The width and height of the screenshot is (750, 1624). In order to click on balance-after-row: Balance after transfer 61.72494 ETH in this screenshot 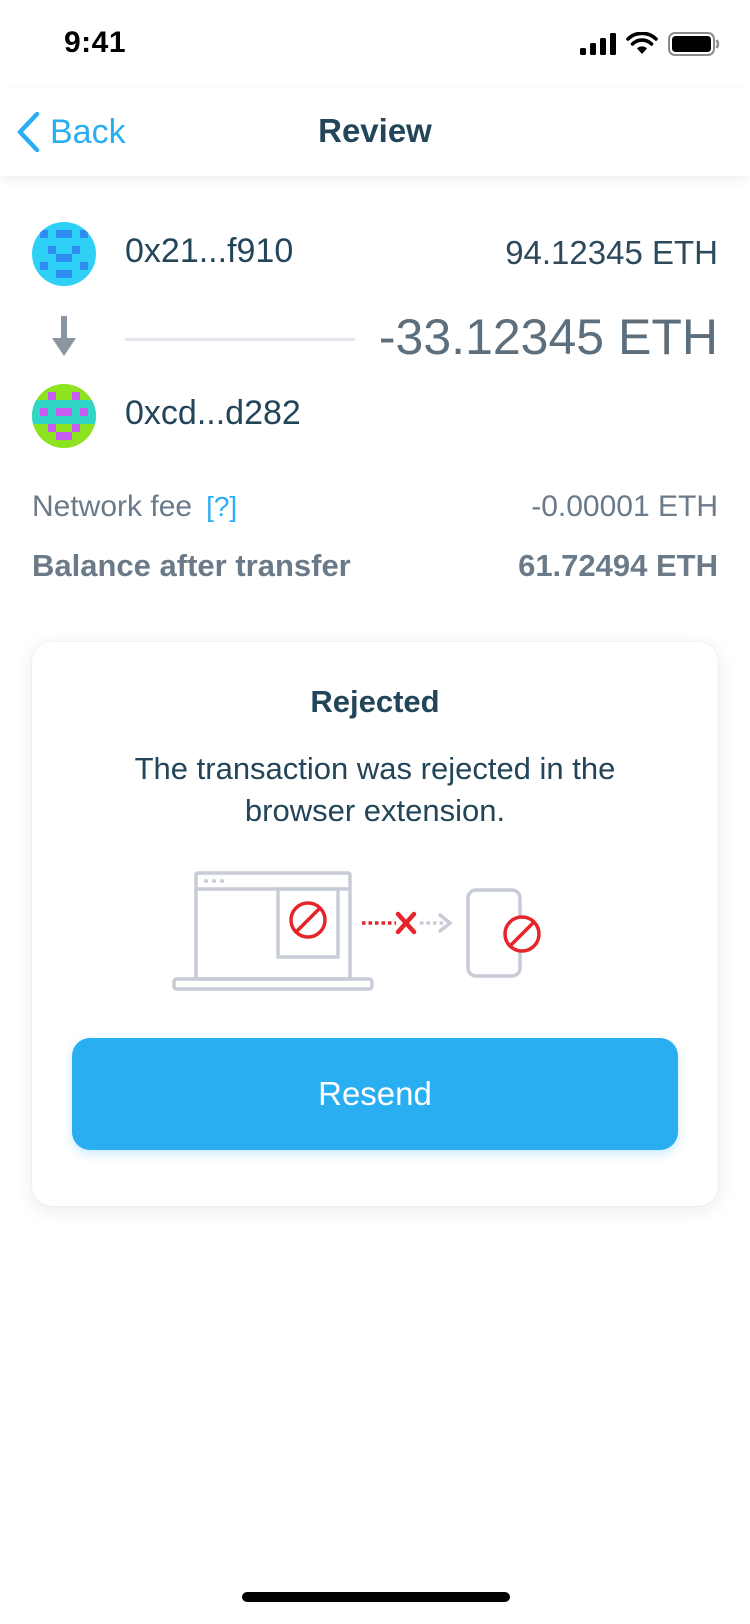, I will do `click(375, 568)`.